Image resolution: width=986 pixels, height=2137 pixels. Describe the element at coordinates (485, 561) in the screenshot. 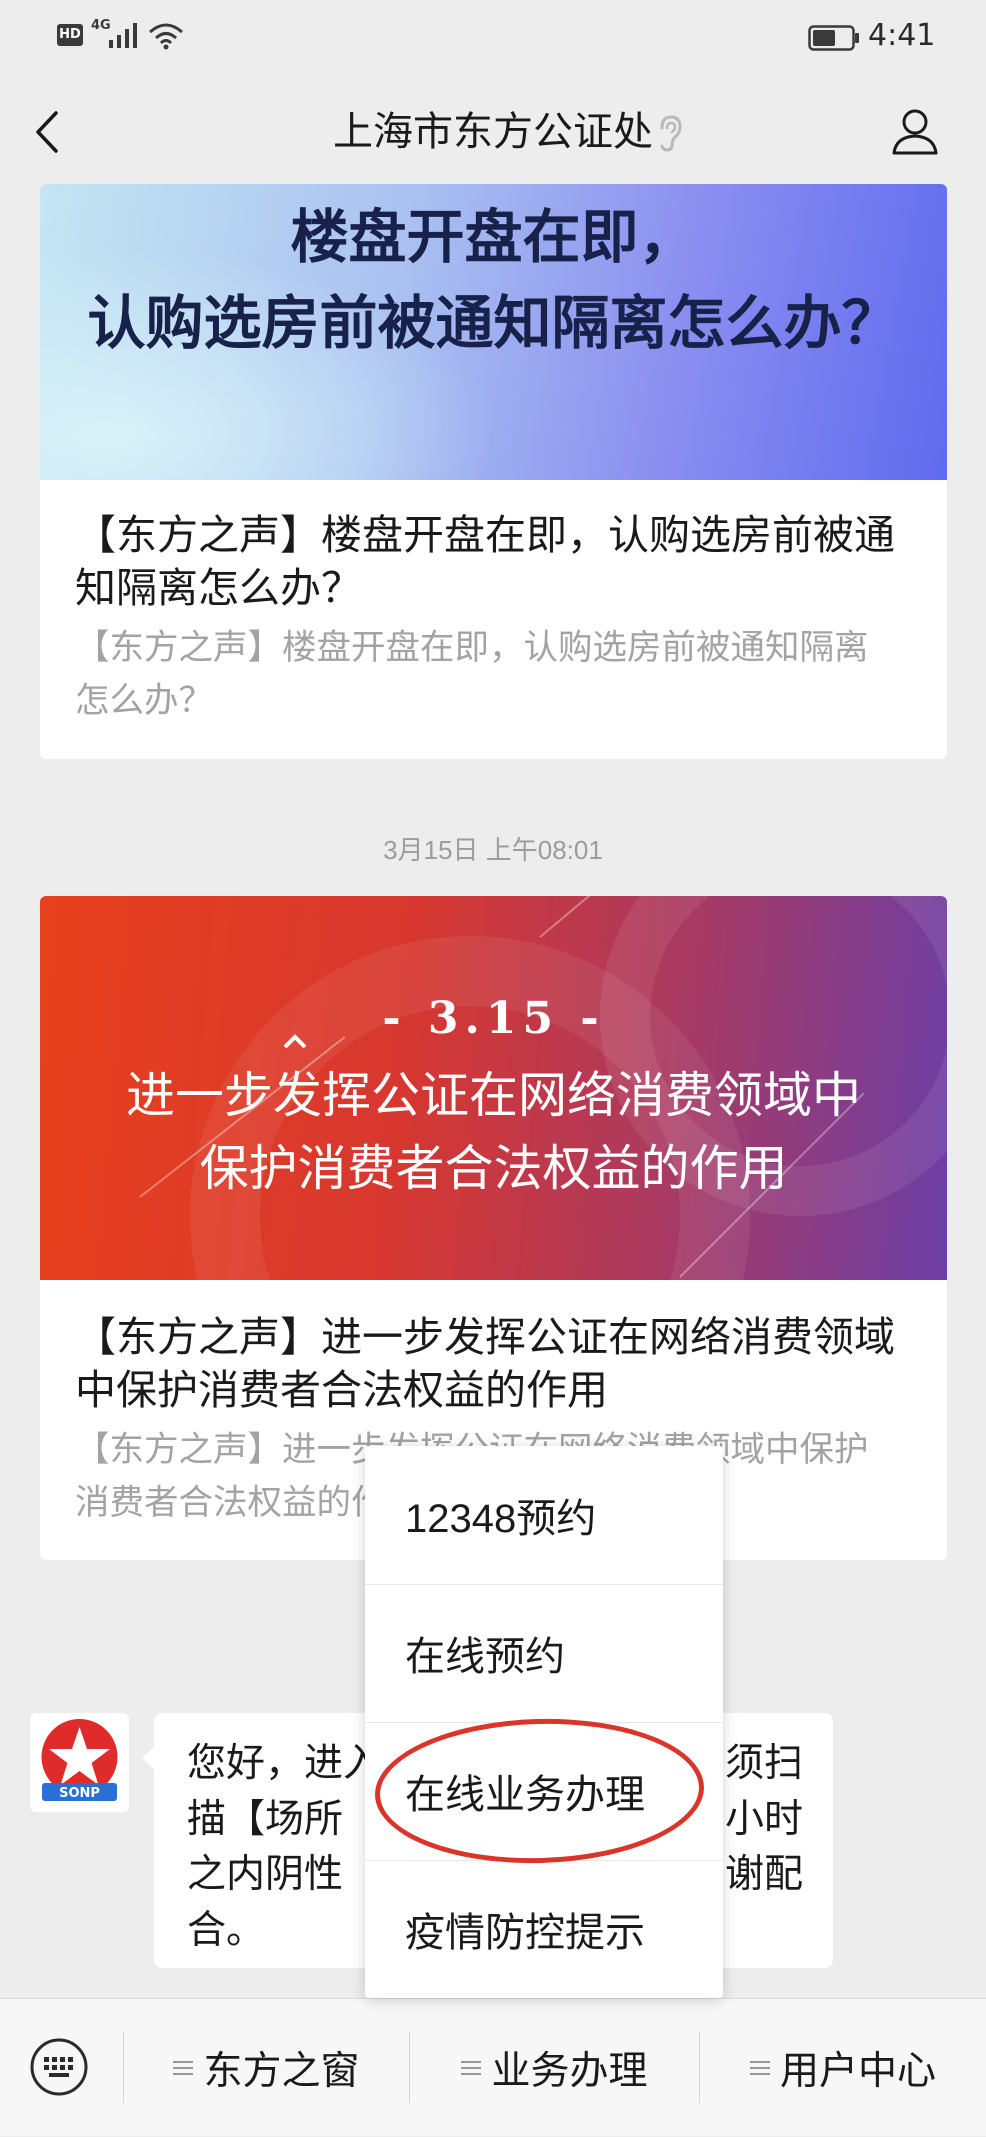

I see `article-title: 【东方之声】楼盘开盘在即，认购选房前被通知隔离怎么办？` at that location.